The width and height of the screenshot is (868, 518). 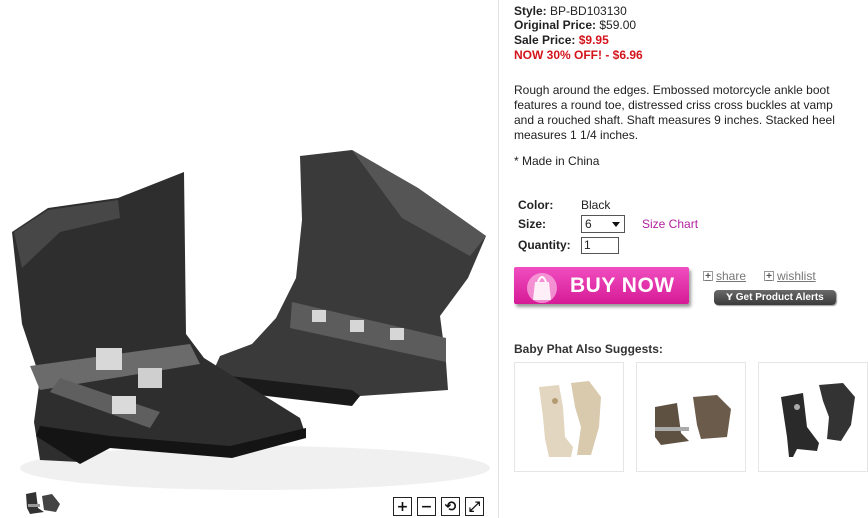 I want to click on style-label: Style:, so click(x=530, y=11).